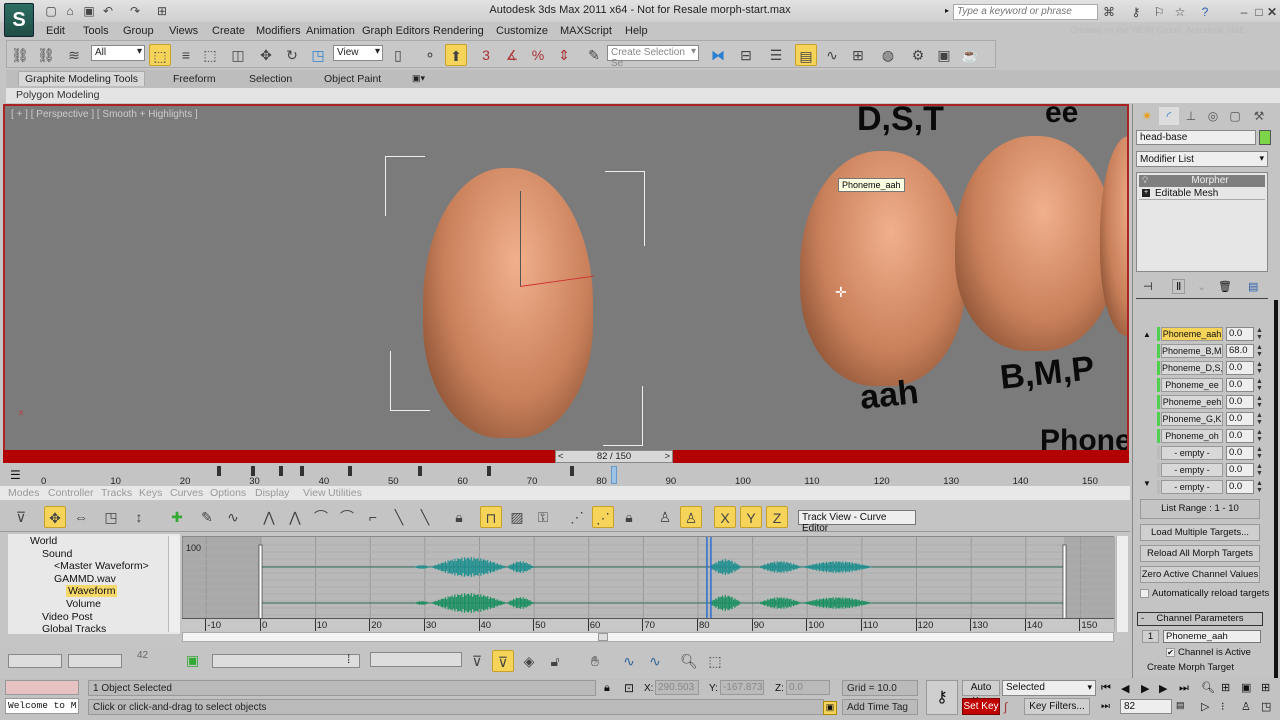  What do you see at coordinates (1212, 636) in the screenshot?
I see `channel-name-field: Phoneme_aah` at bounding box center [1212, 636].